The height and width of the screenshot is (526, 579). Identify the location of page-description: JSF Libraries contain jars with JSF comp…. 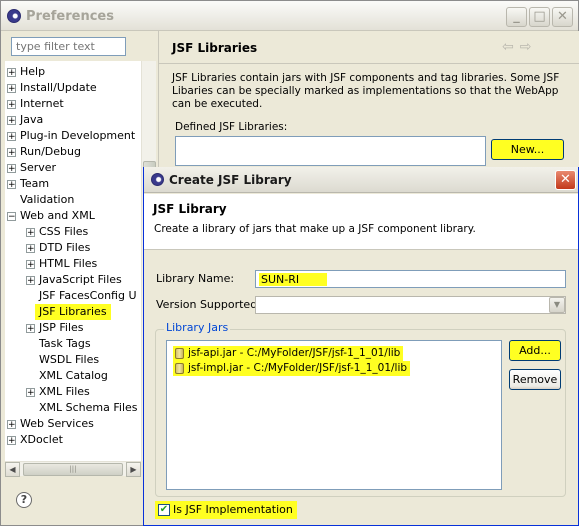
(366, 91).